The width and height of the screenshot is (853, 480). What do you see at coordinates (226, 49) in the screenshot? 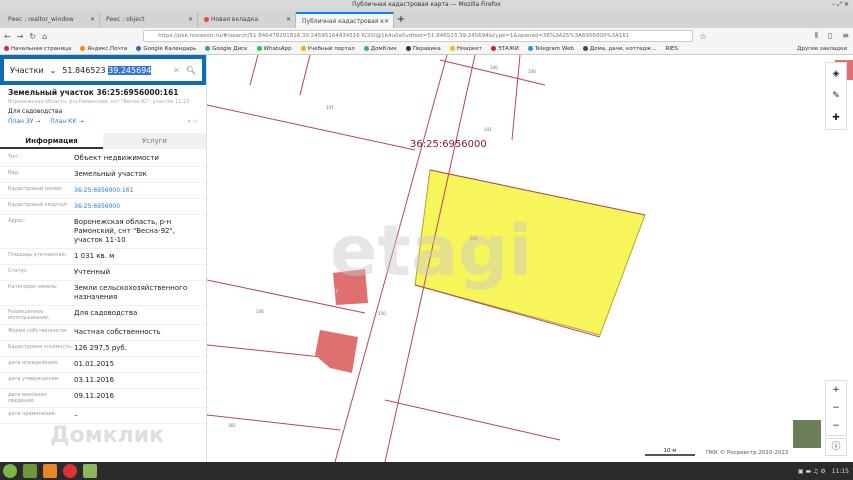
I see `bookmark: Google Диск` at bounding box center [226, 49].